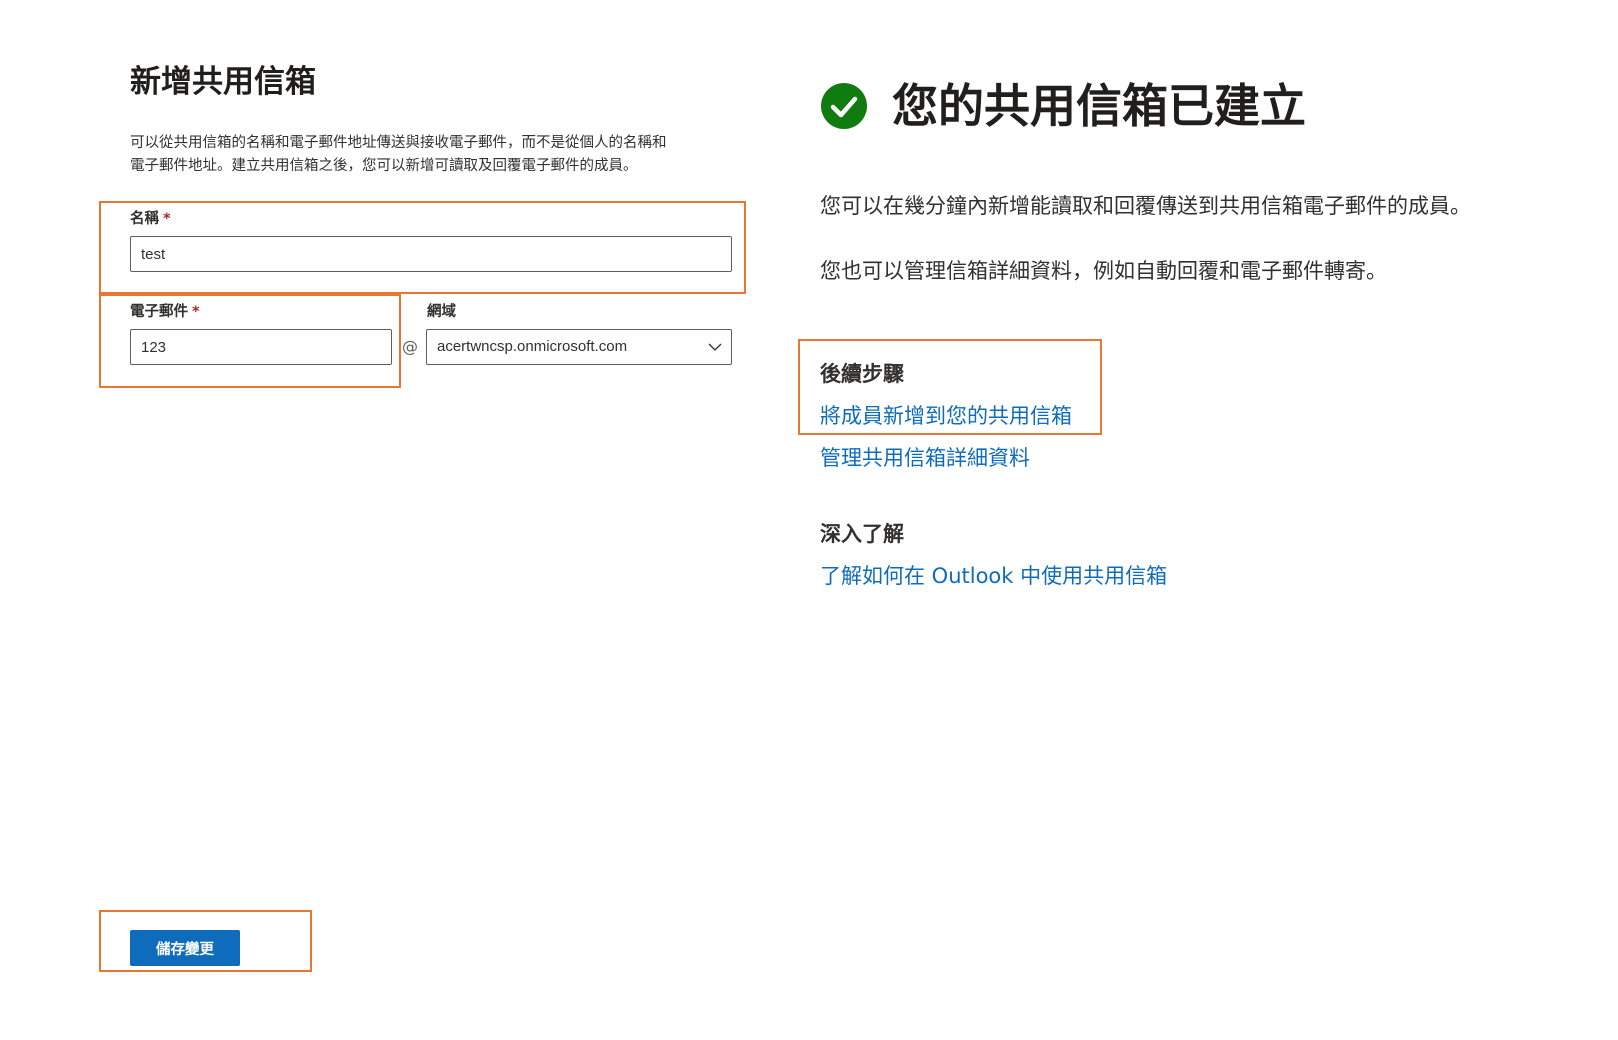 Image resolution: width=1618 pixels, height=1040 pixels. What do you see at coordinates (844, 106) in the screenshot?
I see `check-circle-icon` at bounding box center [844, 106].